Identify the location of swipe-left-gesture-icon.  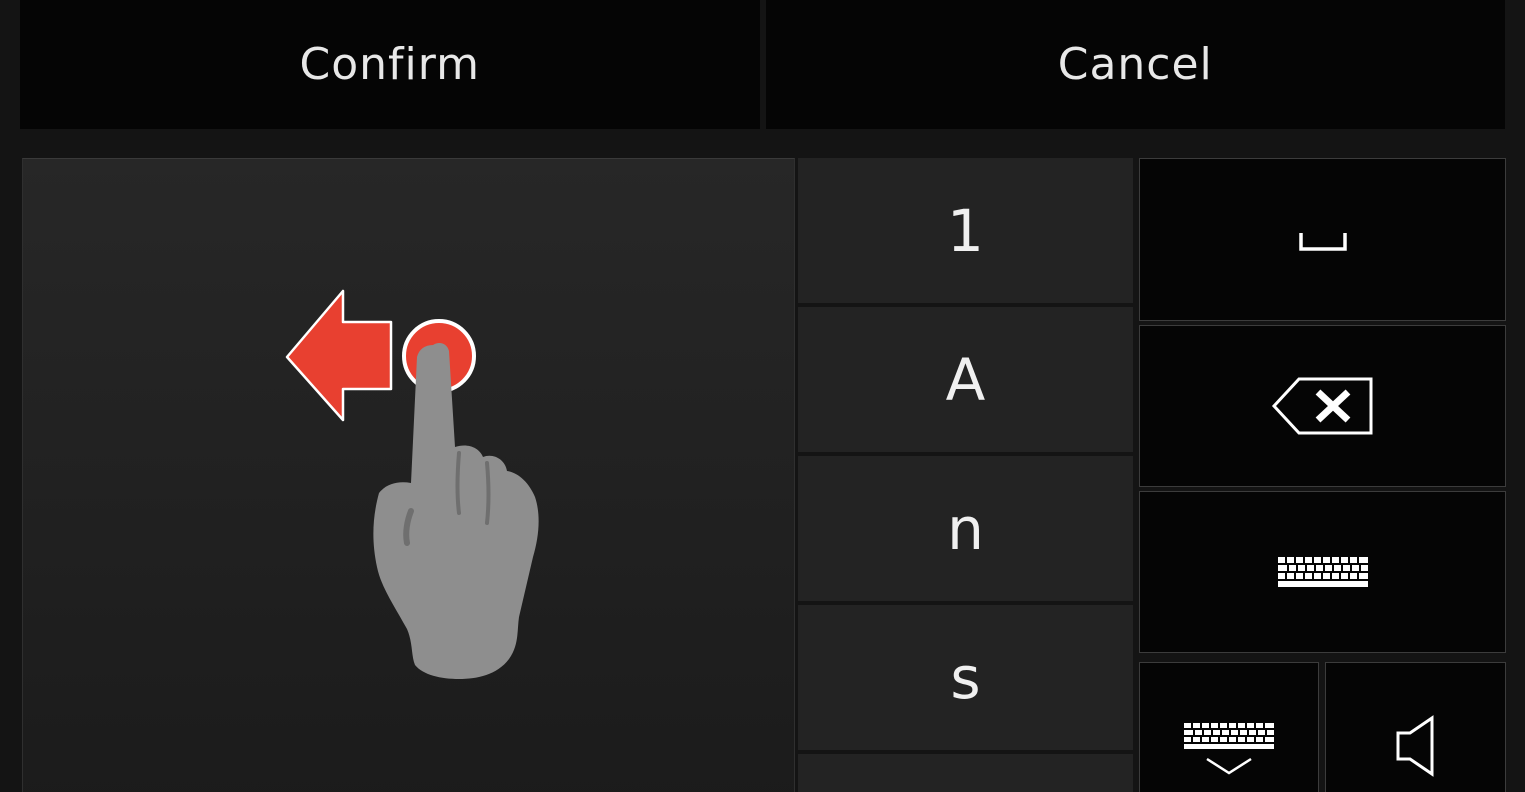
(412, 484).